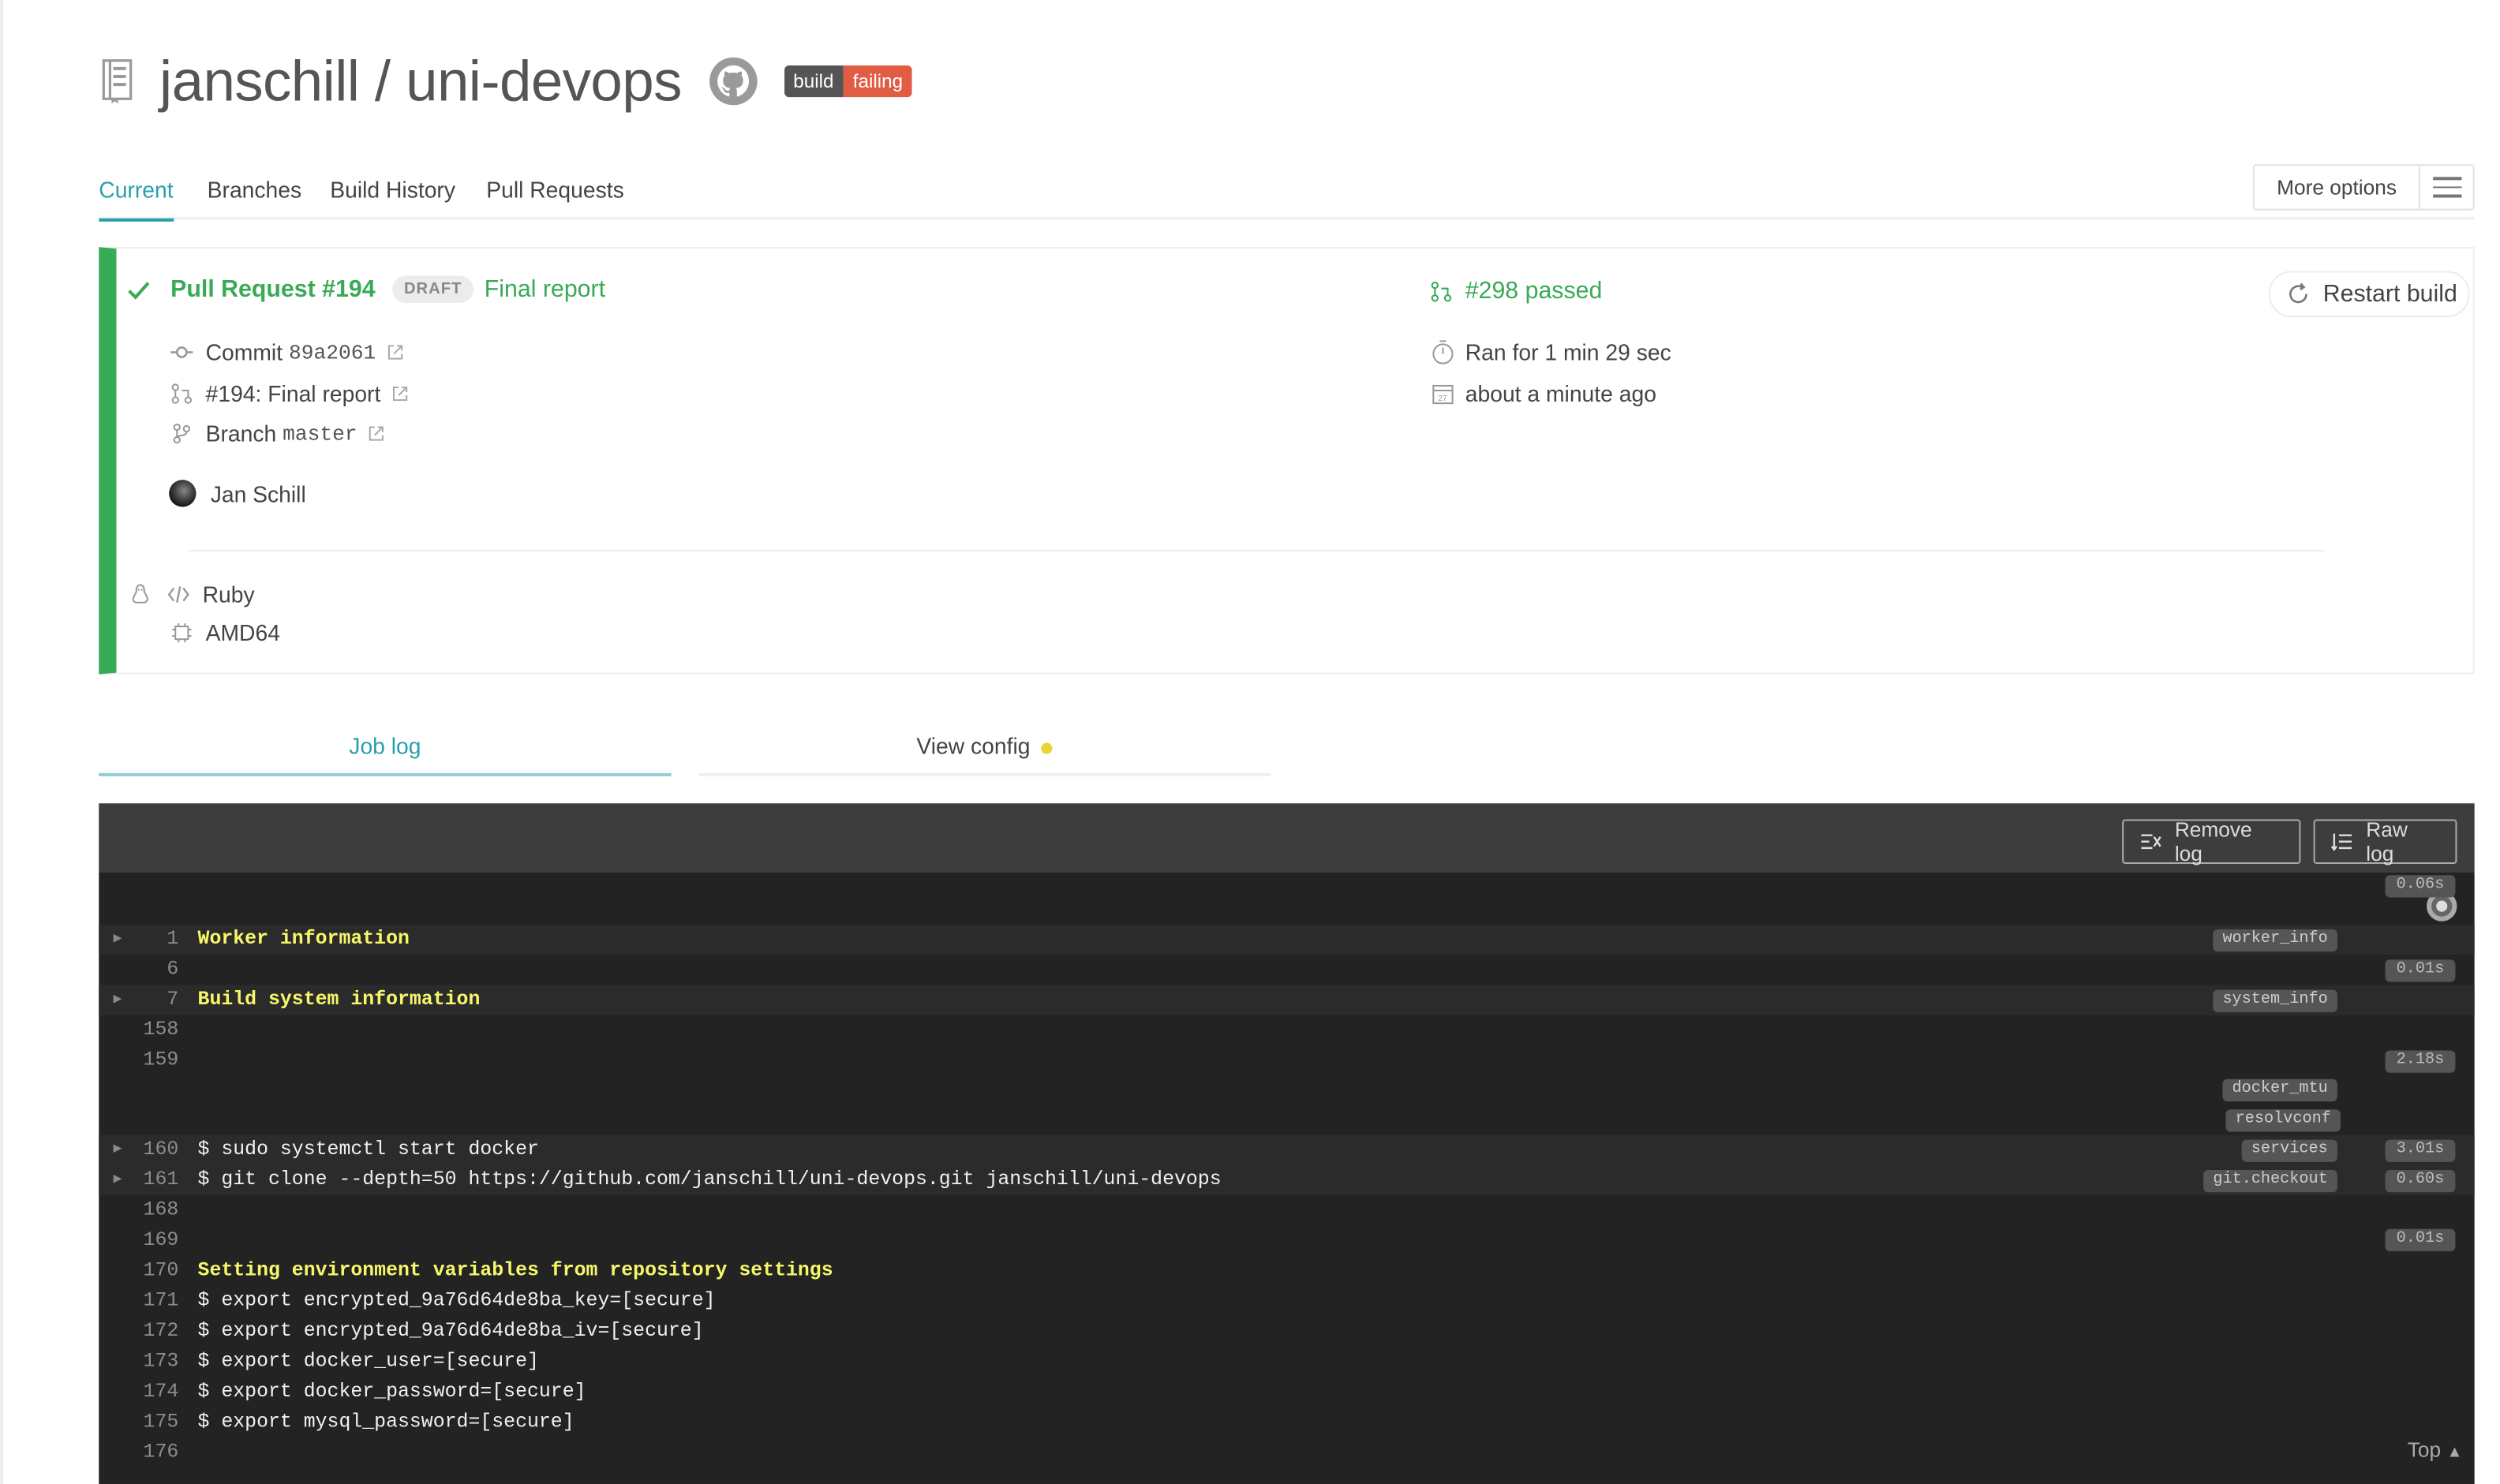 The width and height of the screenshot is (2500, 1484). What do you see at coordinates (1287, 1422) in the screenshot?
I see `log-line: 175 $ export mysql_password=[secure]` at bounding box center [1287, 1422].